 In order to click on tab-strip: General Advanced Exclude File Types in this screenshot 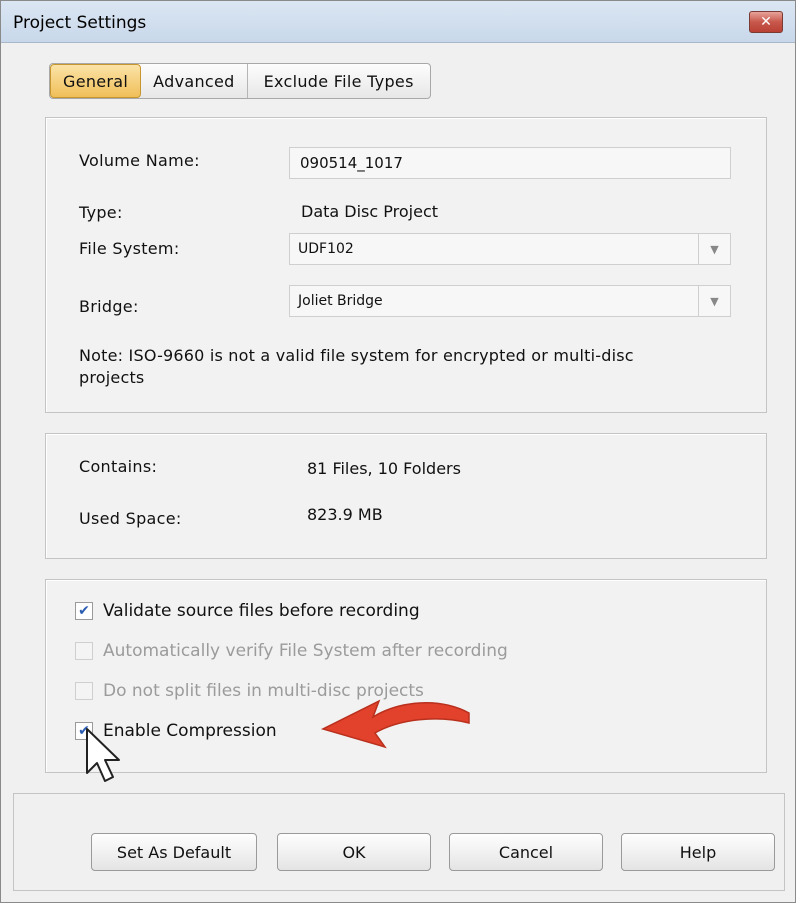, I will do `click(240, 81)`.